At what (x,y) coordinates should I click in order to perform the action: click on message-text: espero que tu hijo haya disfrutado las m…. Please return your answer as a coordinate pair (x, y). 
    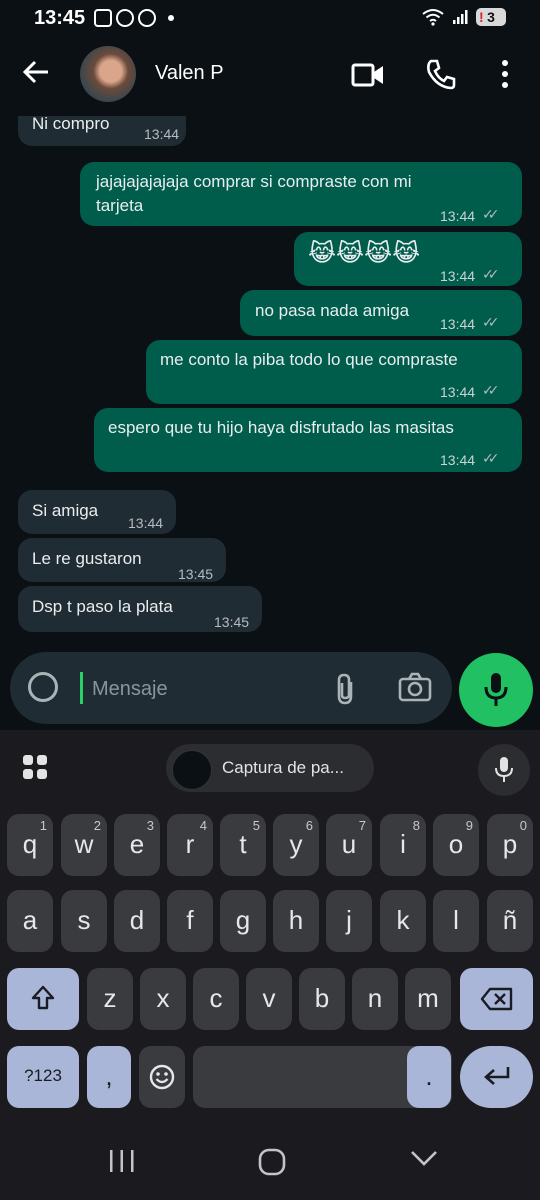
    Looking at the image, I should click on (281, 427).